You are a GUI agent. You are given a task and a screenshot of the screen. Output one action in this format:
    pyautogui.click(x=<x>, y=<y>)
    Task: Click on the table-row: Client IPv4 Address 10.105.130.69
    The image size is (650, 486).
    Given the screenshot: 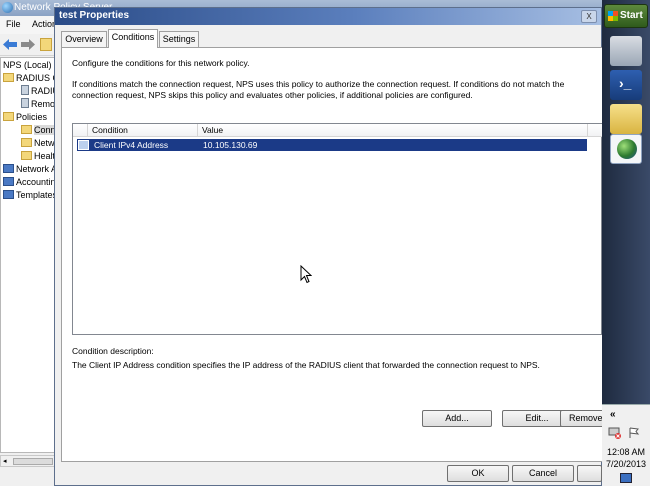 What is the action you would take?
    pyautogui.click(x=332, y=145)
    